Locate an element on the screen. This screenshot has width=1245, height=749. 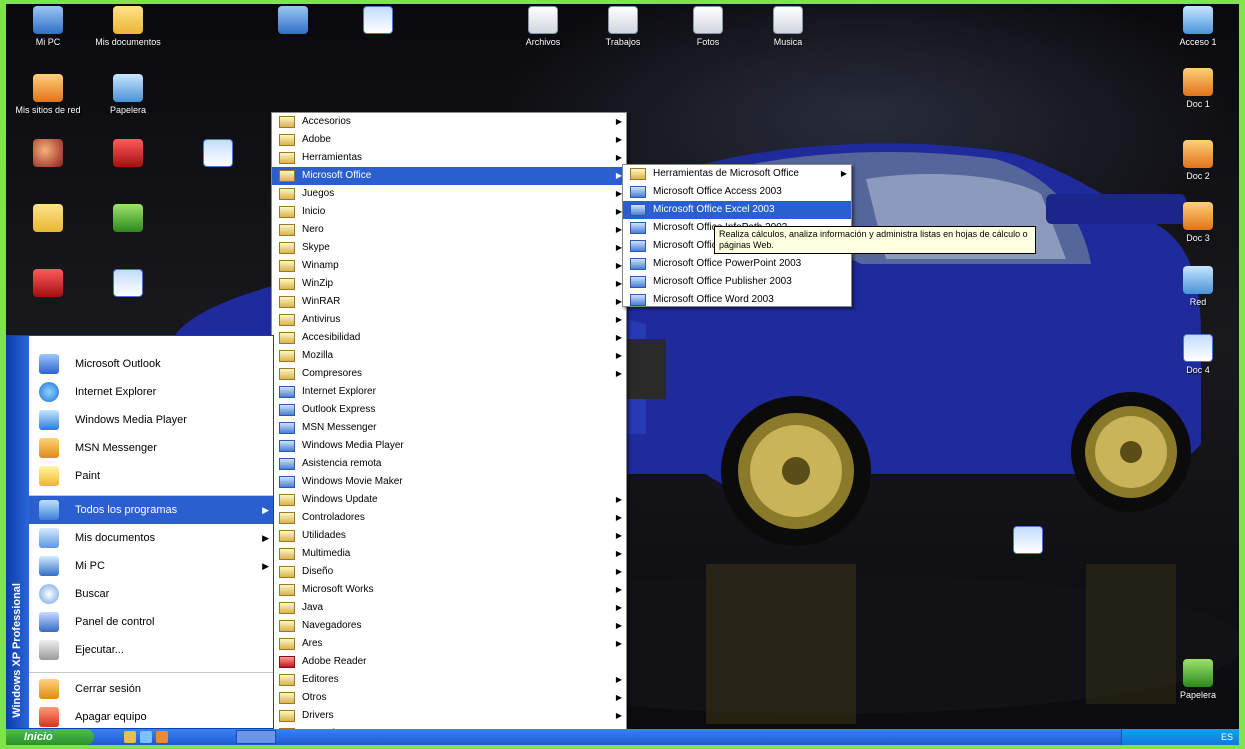
programs-menu-item: Navegadores ▶ is located at coordinates (449, 626).